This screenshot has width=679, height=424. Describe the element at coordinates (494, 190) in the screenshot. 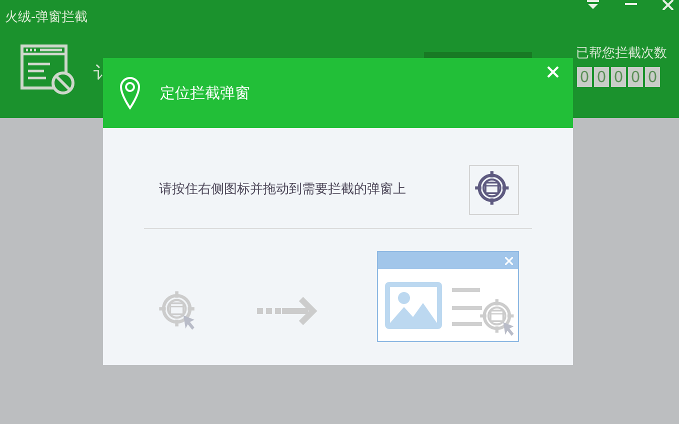

I see `drag-target-button` at that location.